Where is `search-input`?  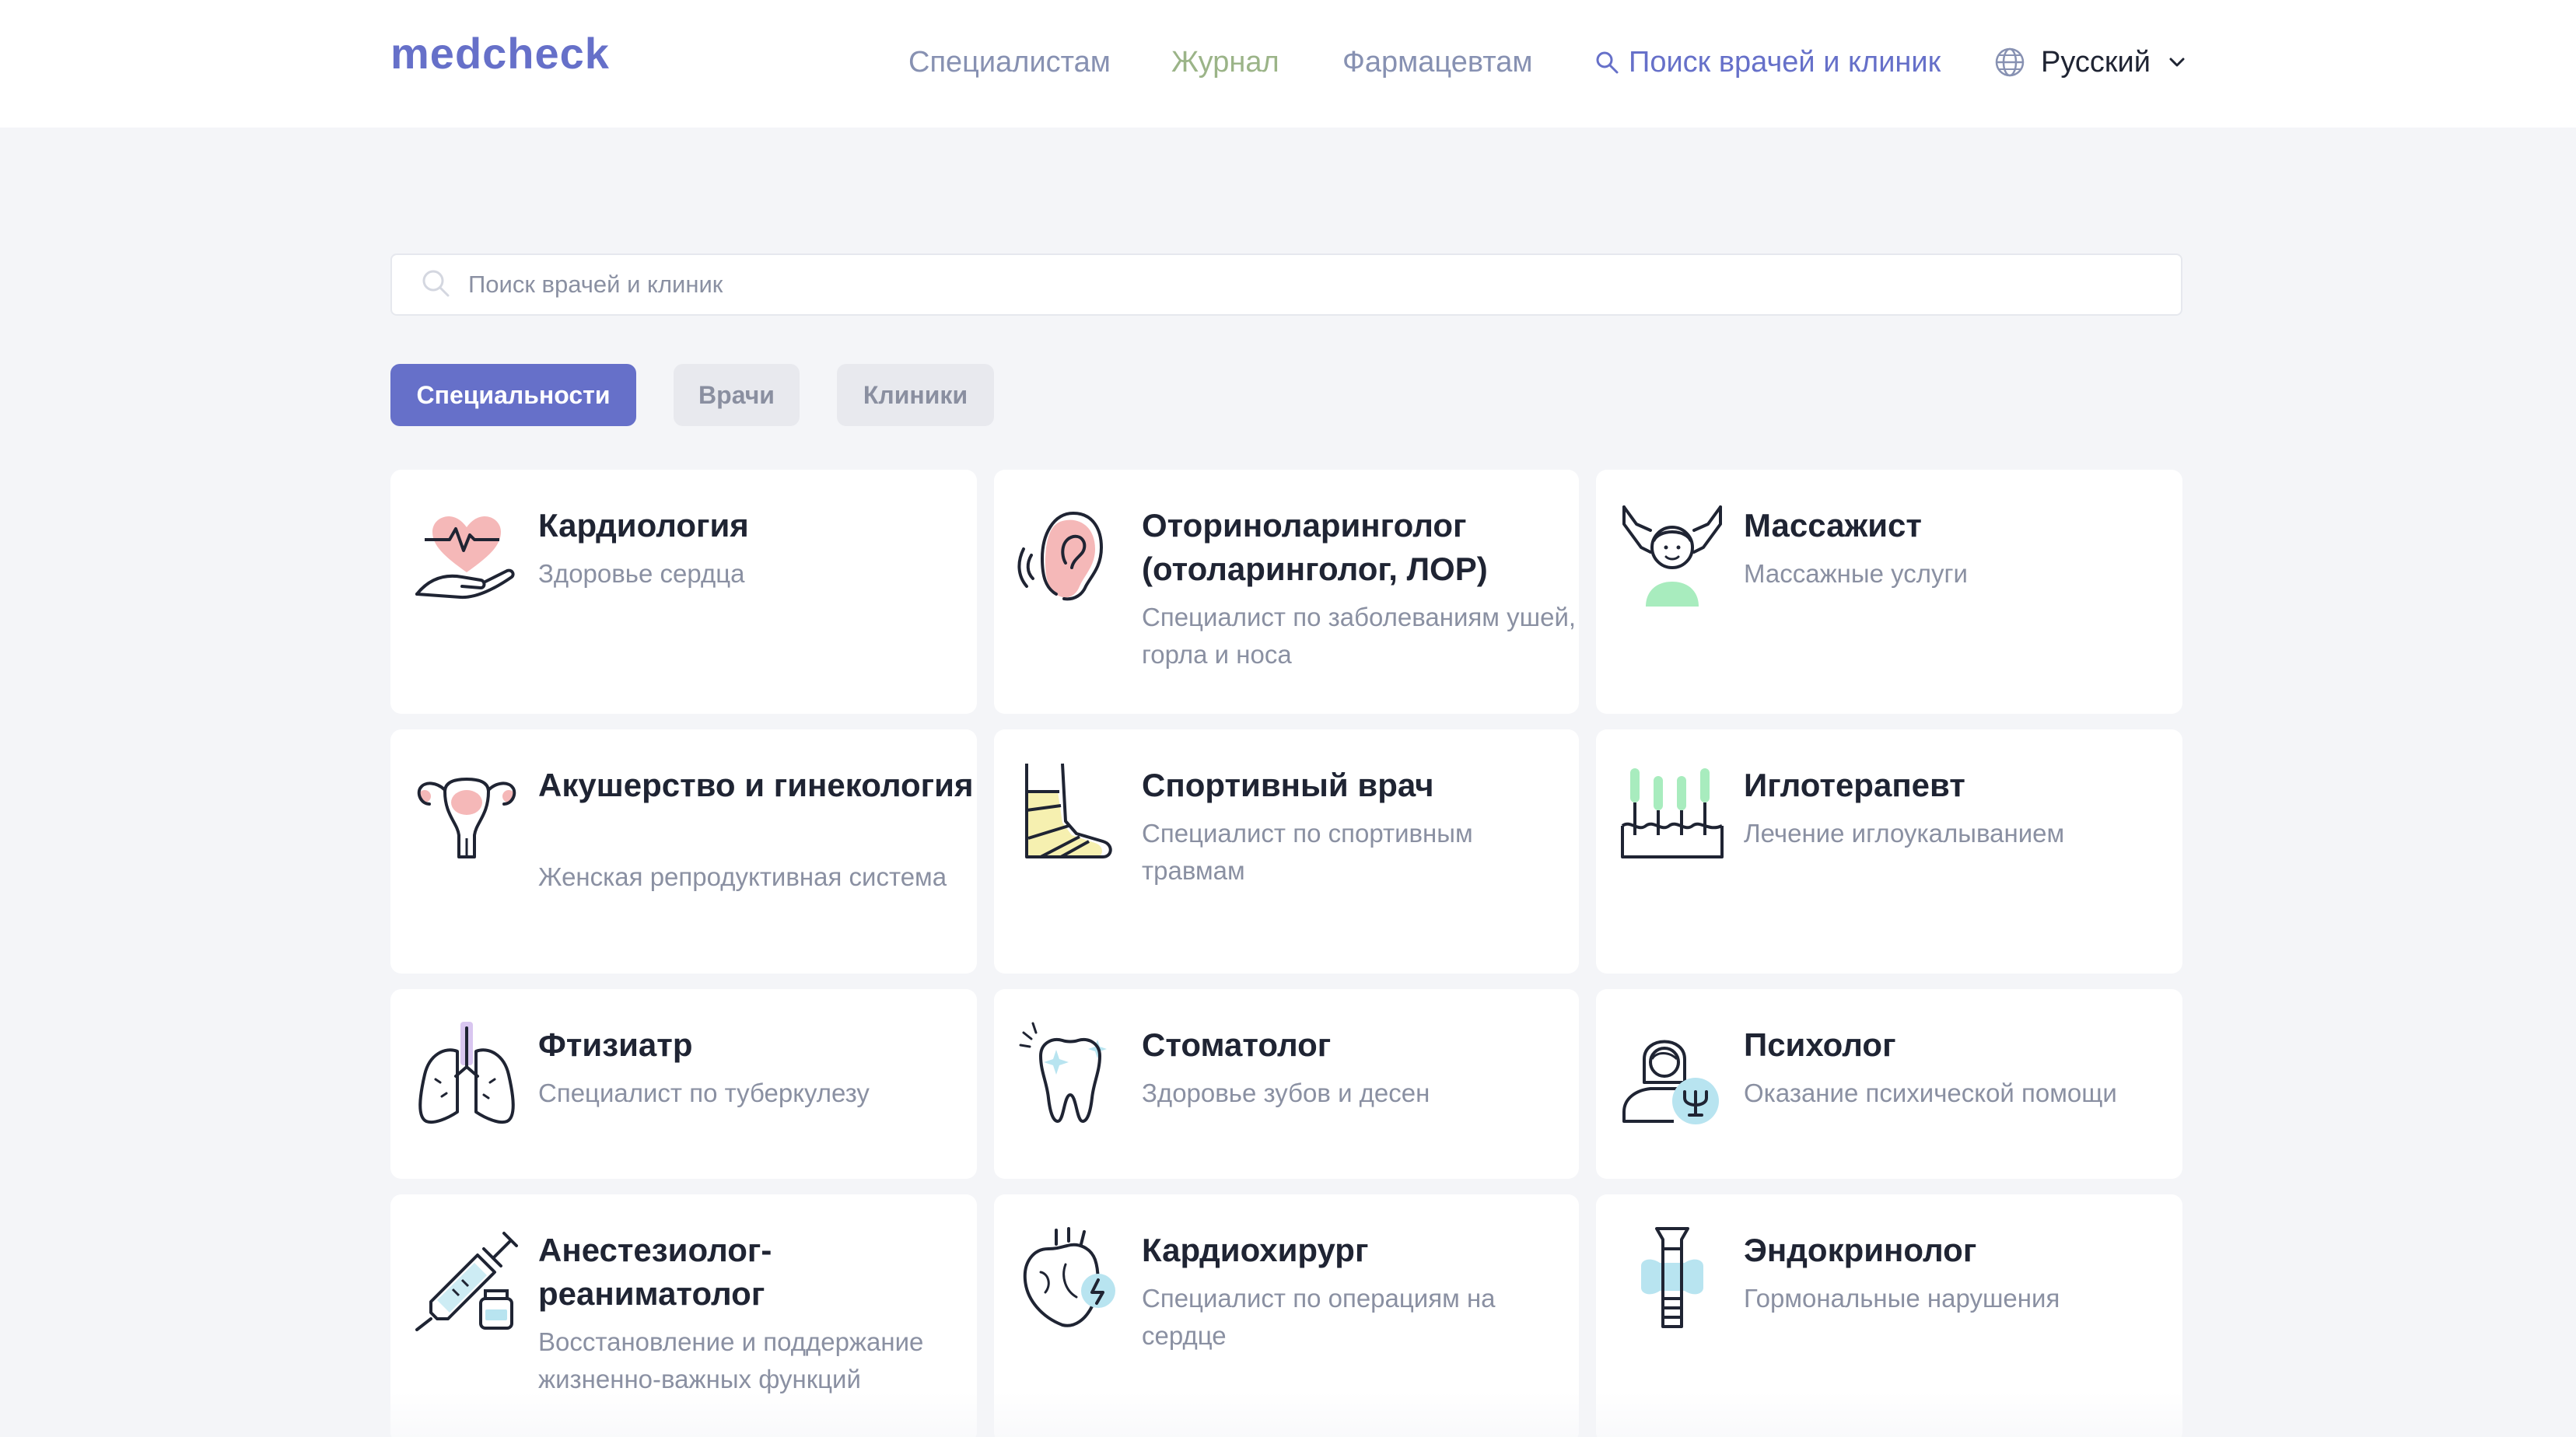 search-input is located at coordinates (1246, 285).